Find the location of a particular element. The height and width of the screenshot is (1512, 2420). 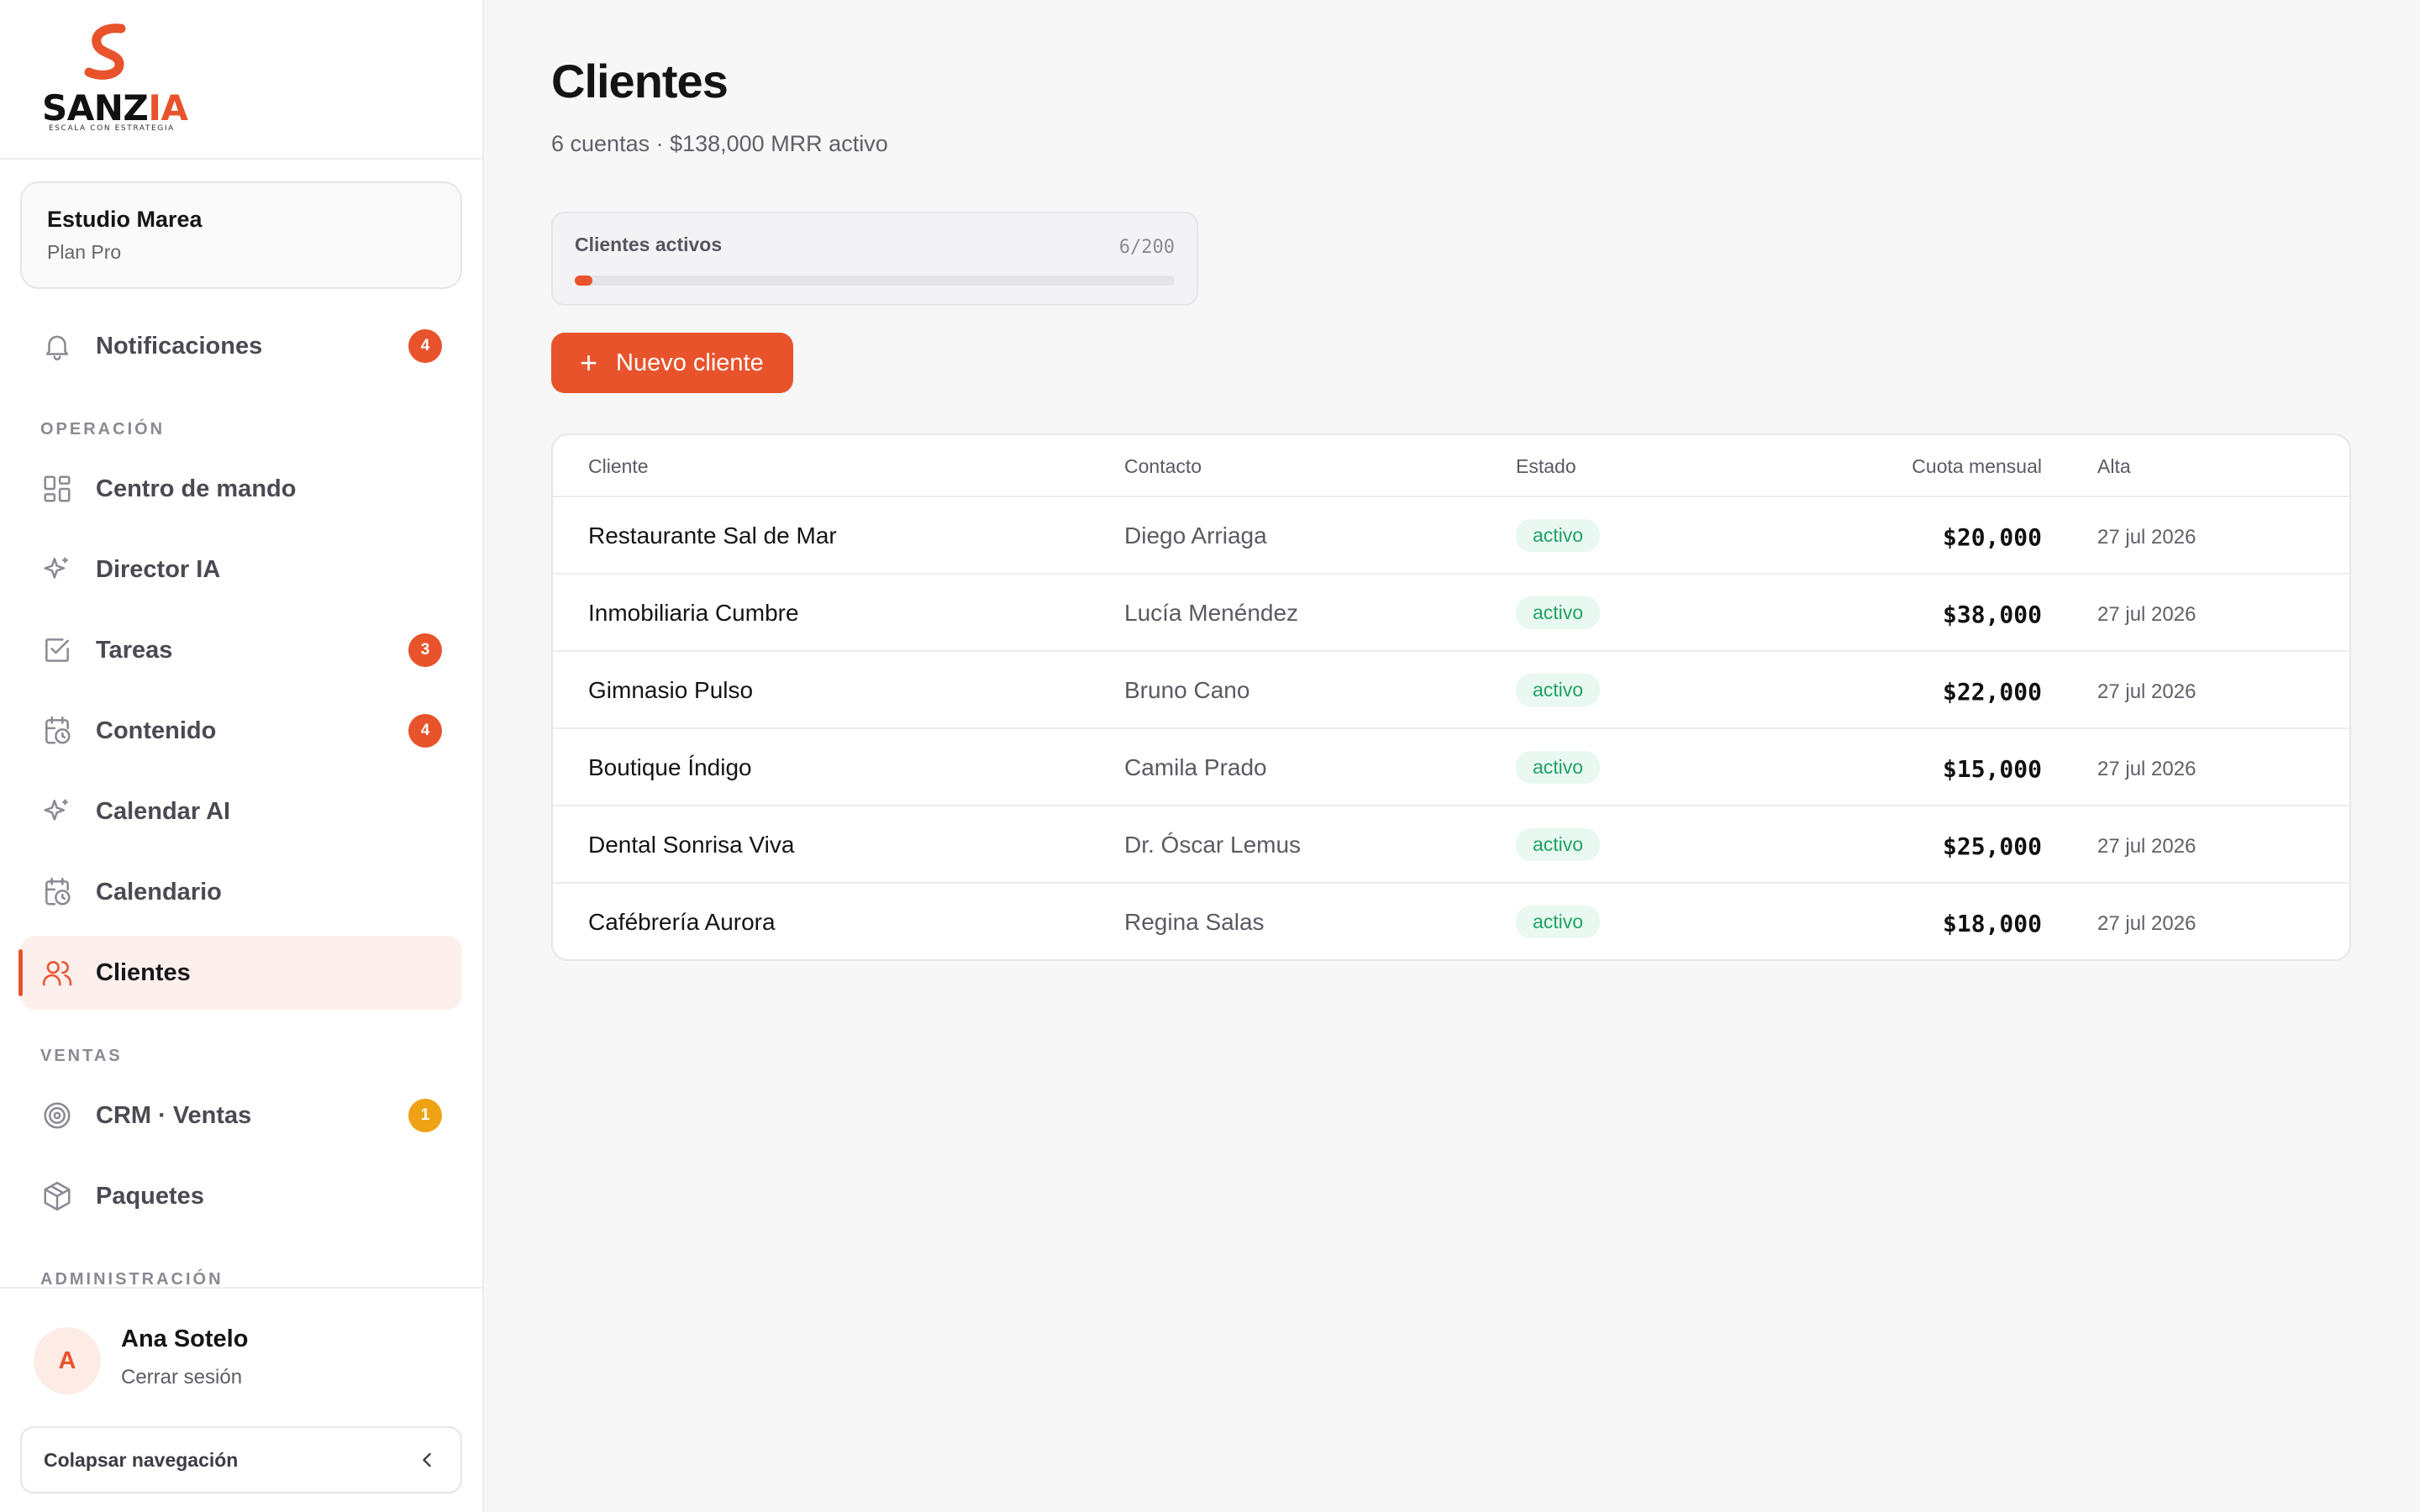

column-header-cuota: Cuota mensual is located at coordinates (1977, 466).